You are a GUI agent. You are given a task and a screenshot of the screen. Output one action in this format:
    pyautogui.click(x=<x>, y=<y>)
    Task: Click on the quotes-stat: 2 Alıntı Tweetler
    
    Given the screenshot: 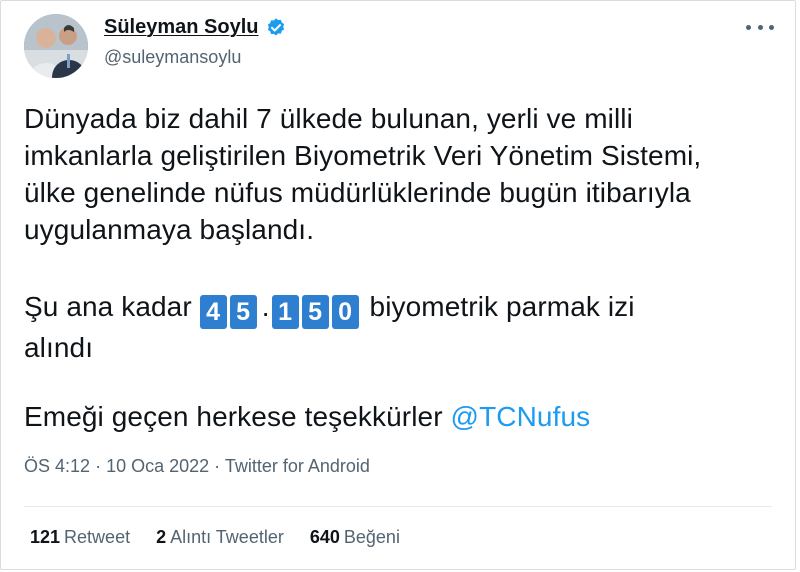 What is the action you would take?
    pyautogui.click(x=220, y=537)
    